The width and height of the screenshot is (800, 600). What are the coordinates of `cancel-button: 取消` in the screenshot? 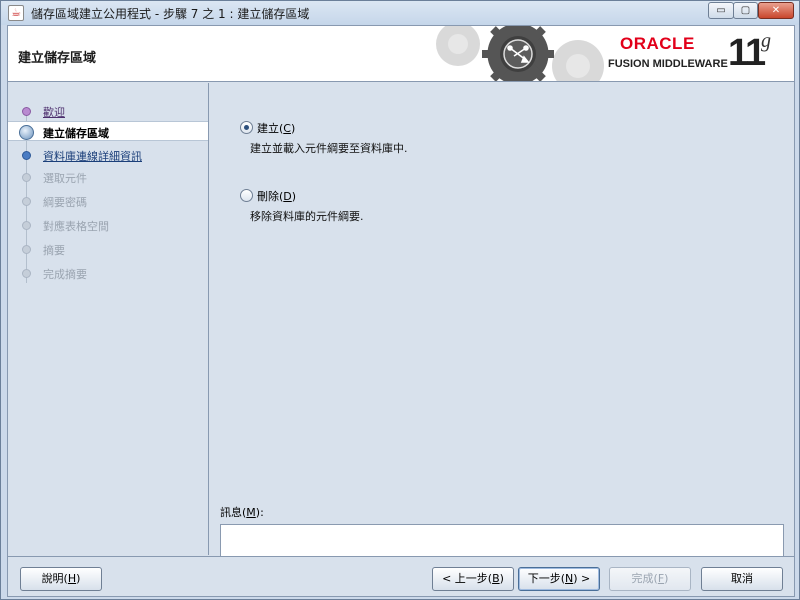 It's located at (742, 579).